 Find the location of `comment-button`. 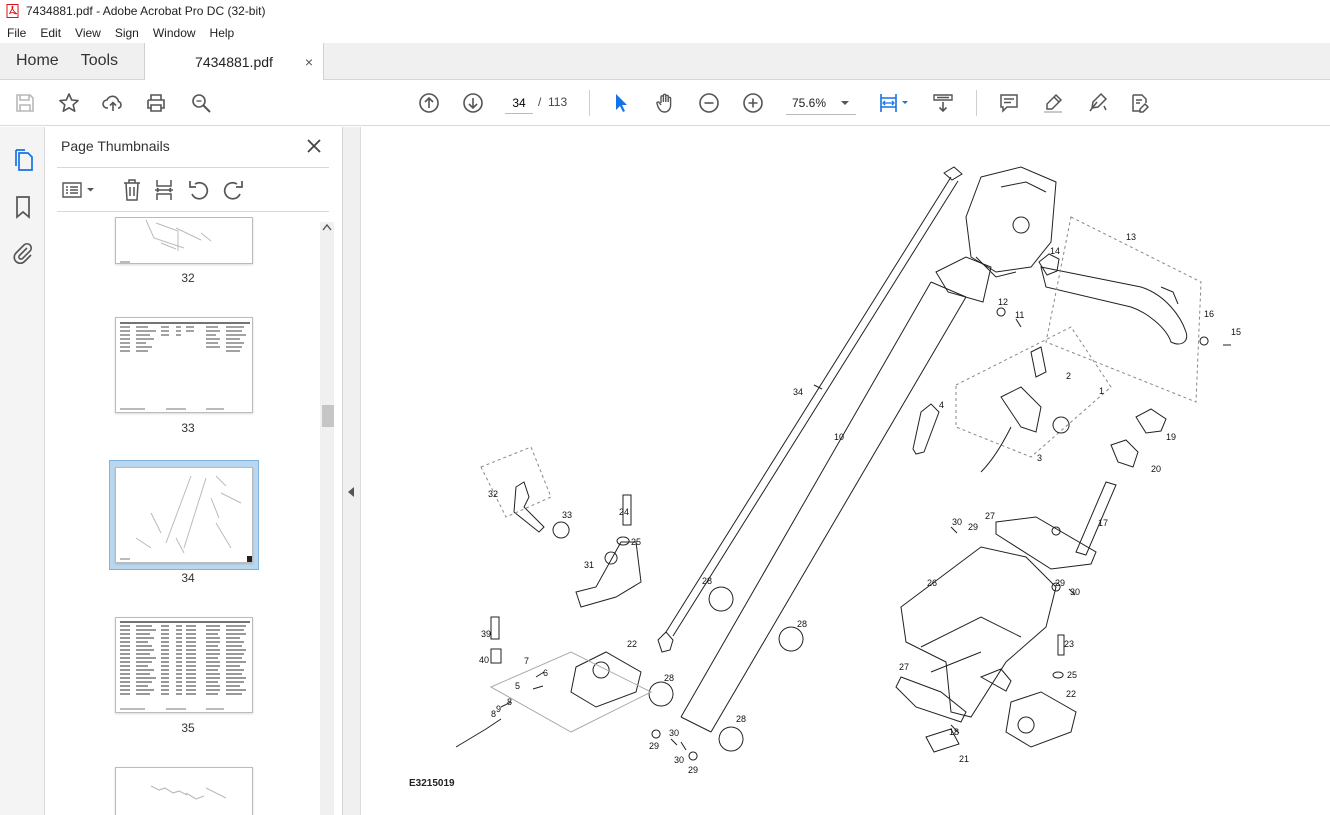

comment-button is located at coordinates (1009, 103).